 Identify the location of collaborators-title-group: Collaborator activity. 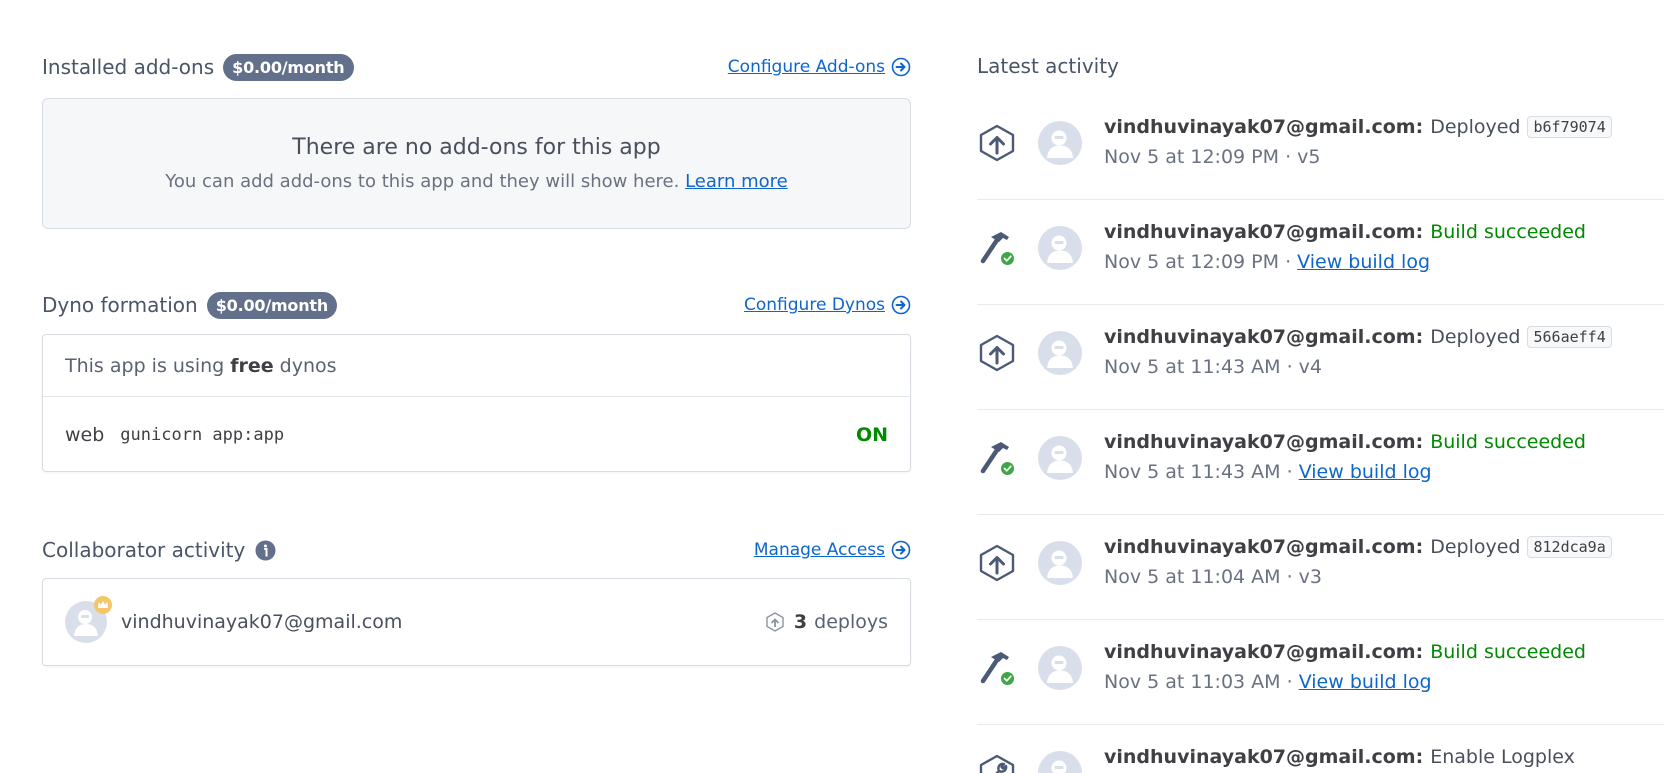
(159, 550).